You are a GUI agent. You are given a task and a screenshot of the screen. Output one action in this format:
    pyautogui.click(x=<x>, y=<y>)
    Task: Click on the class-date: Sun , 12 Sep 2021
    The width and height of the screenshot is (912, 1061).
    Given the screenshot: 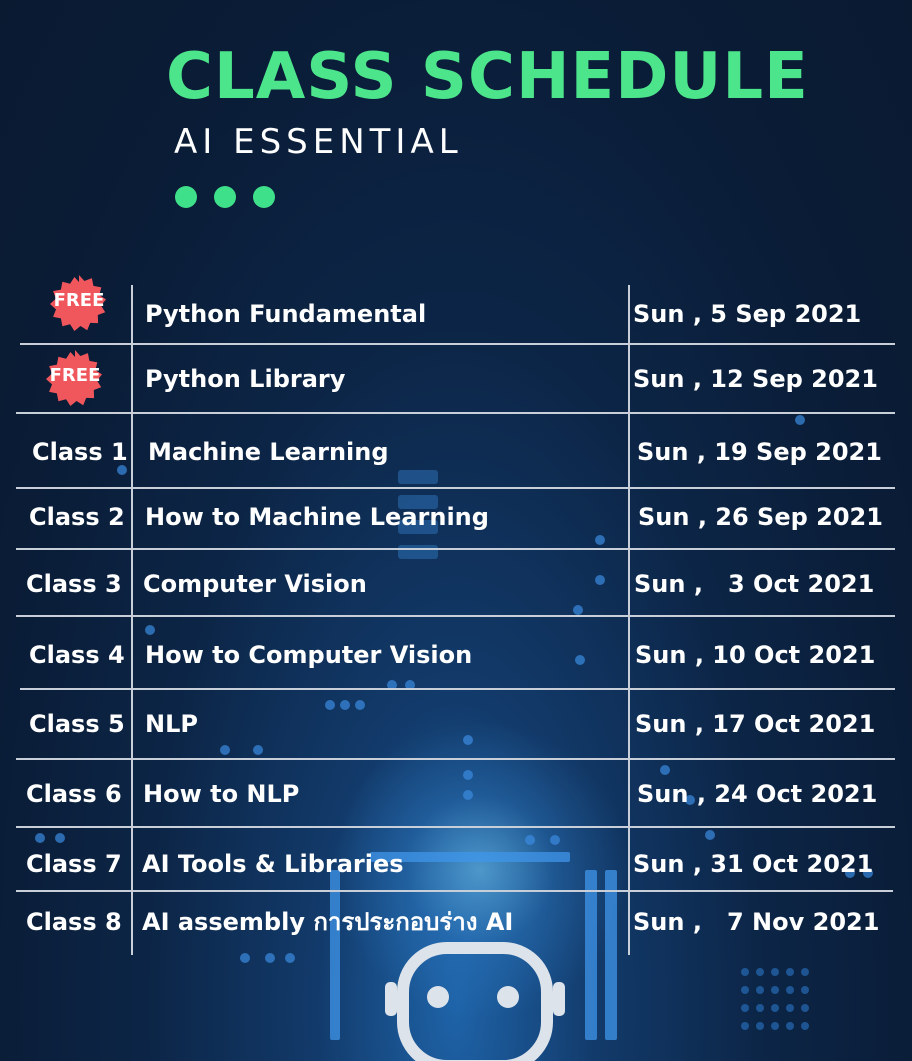 What is the action you would take?
    pyautogui.click(x=755, y=379)
    